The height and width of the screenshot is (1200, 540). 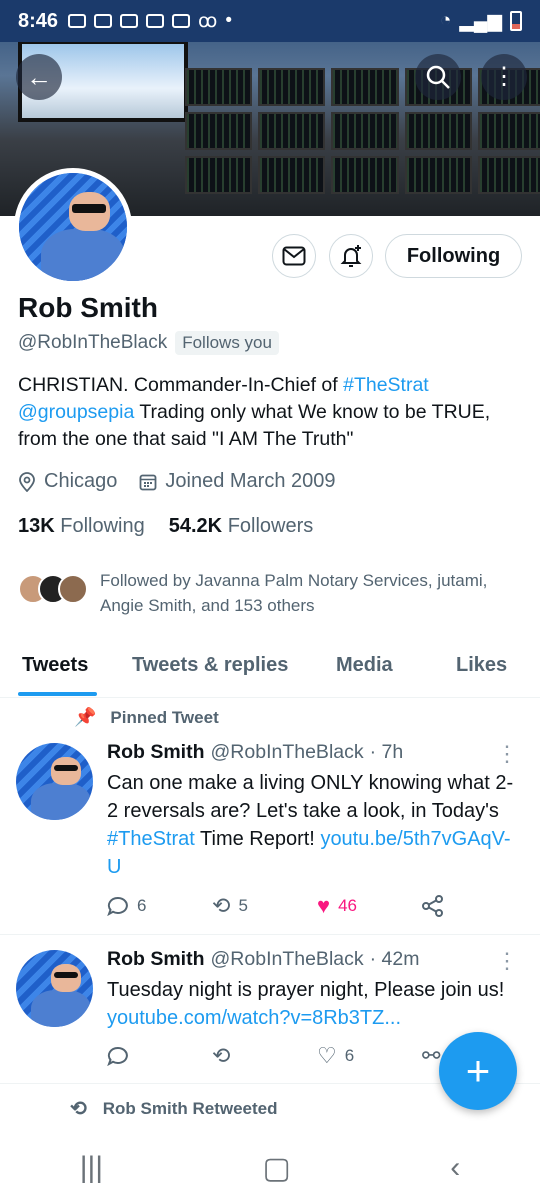 What do you see at coordinates (474, 906) in the screenshot?
I see `share-button` at bounding box center [474, 906].